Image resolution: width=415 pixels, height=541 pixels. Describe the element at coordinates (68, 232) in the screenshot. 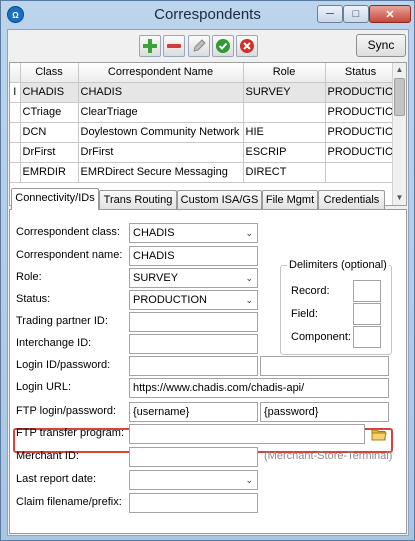

I see `correspondent-class-label: Correspondent class:` at that location.